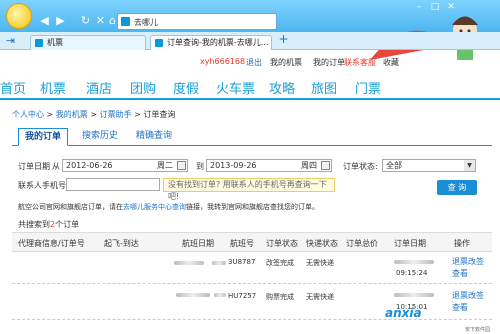 Image resolution: width=500 pixels, height=334 pixels. Describe the element at coordinates (478, 330) in the screenshot. I see `watermark-subtext: 安下软件园` at that location.